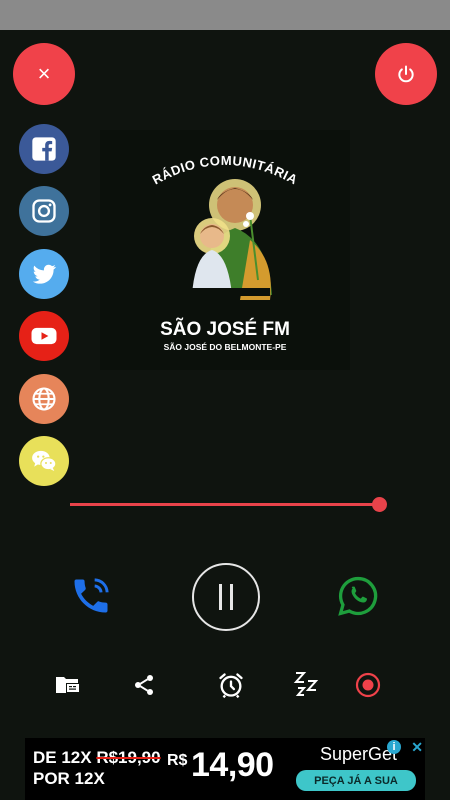  I want to click on call-button, so click(91, 596).